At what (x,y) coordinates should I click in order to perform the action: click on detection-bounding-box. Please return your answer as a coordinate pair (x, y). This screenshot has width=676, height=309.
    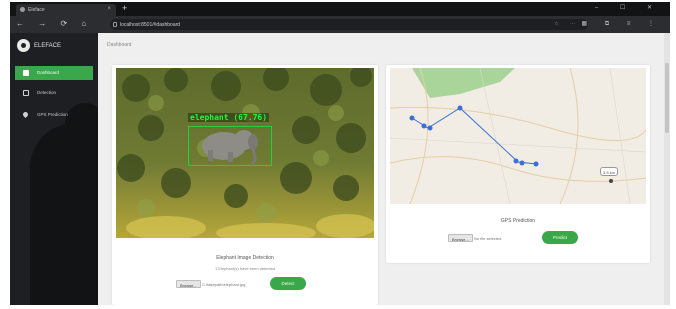
    Looking at the image, I should click on (230, 146).